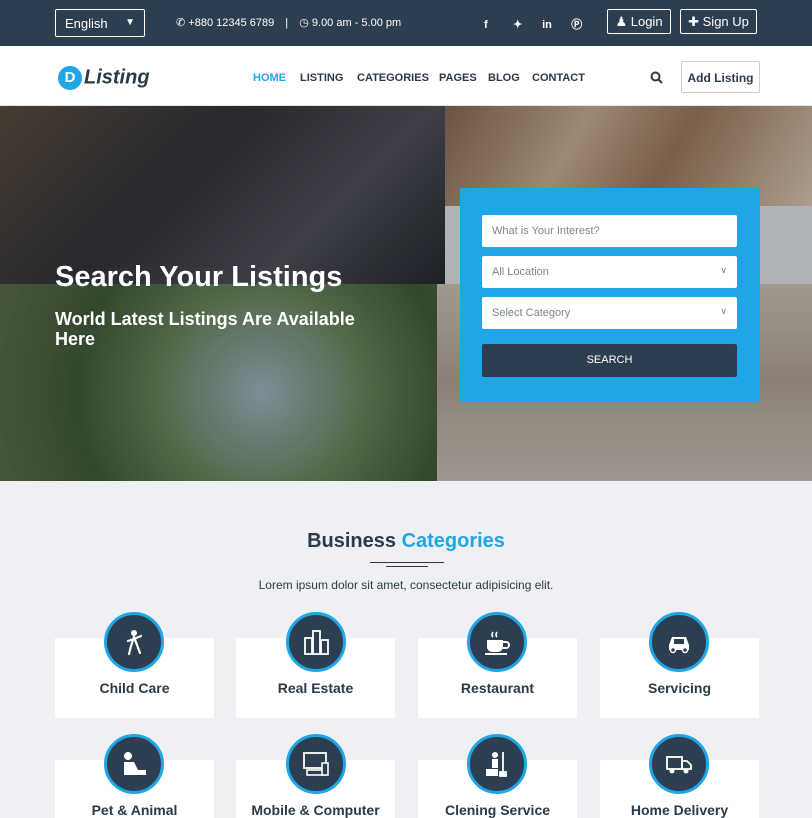  I want to click on computer-icon, so click(316, 764).